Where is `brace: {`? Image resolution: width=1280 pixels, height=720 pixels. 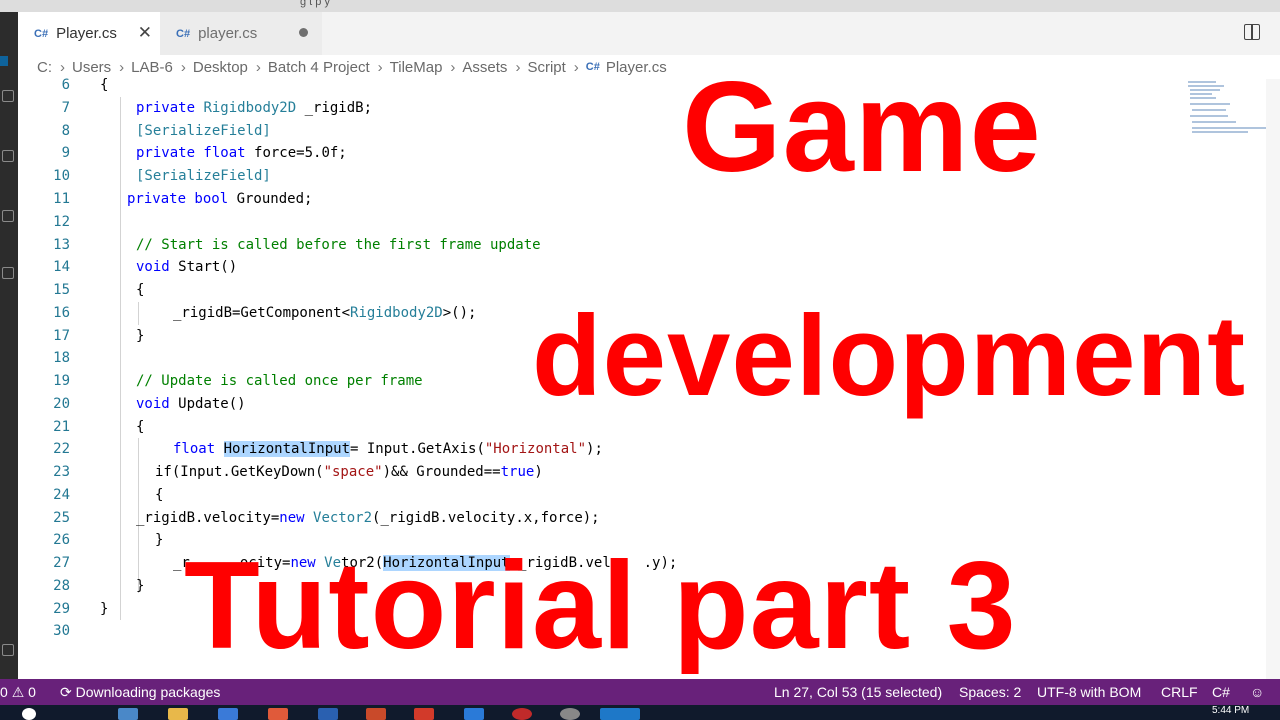 brace: { is located at coordinates (104, 85).